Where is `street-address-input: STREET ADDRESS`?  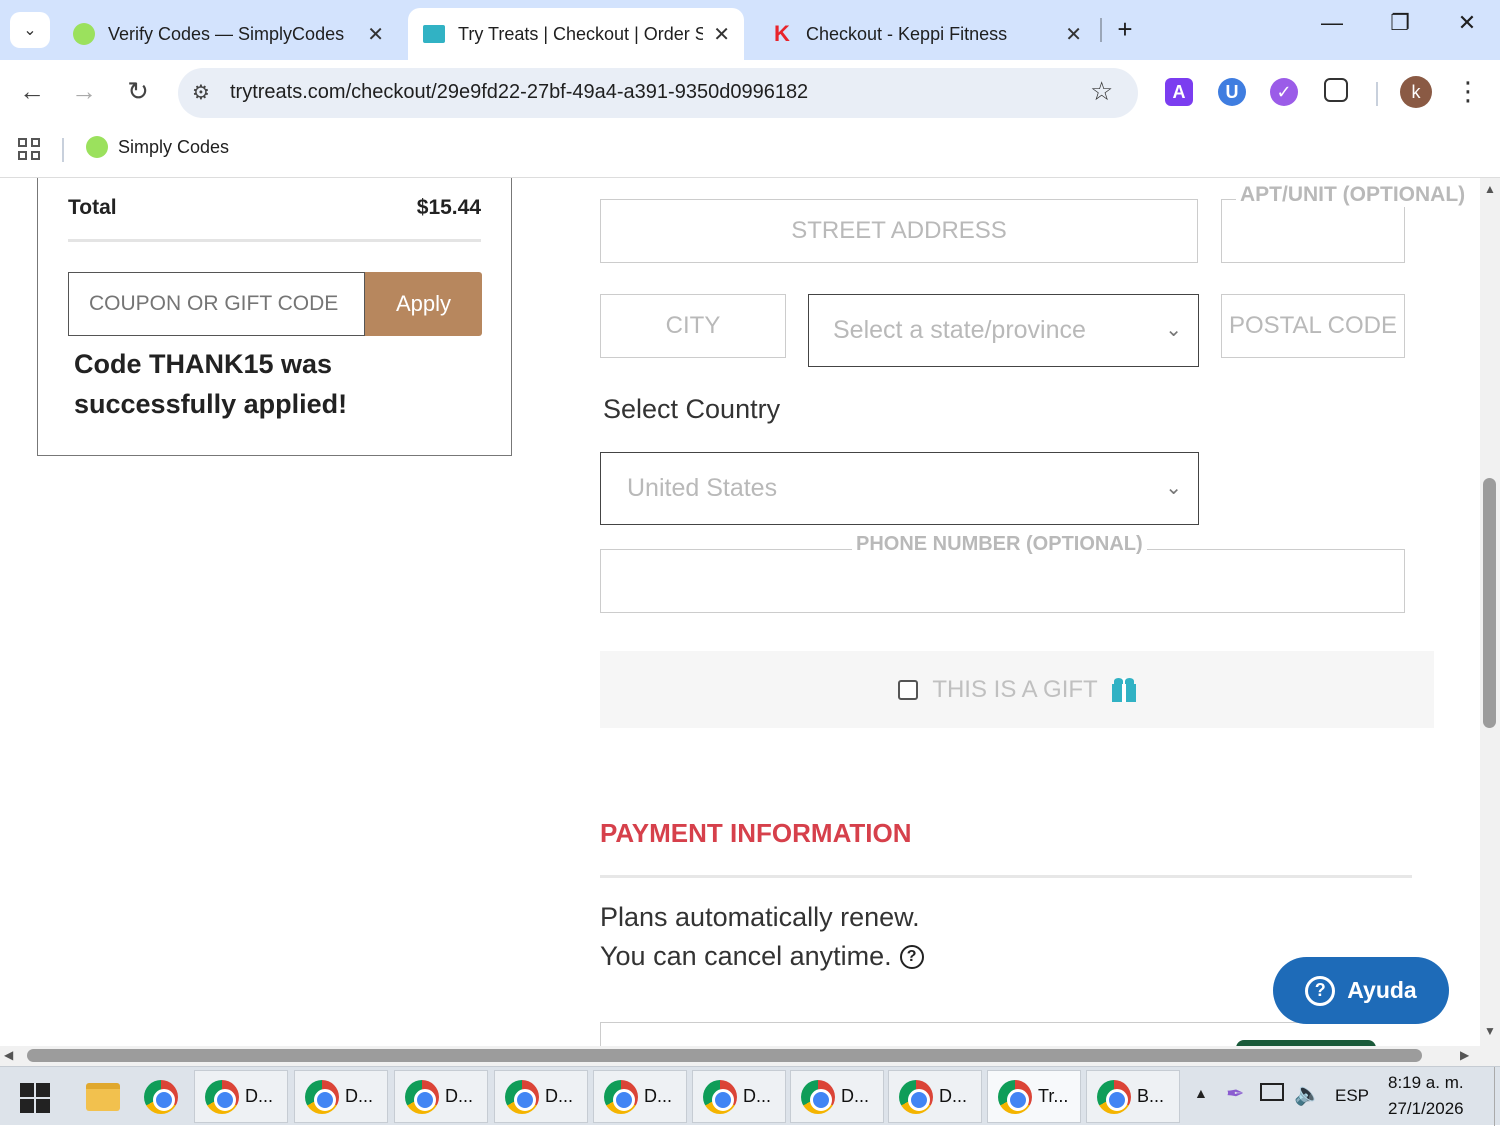
street-address-input: STREET ADDRESS is located at coordinates (899, 231).